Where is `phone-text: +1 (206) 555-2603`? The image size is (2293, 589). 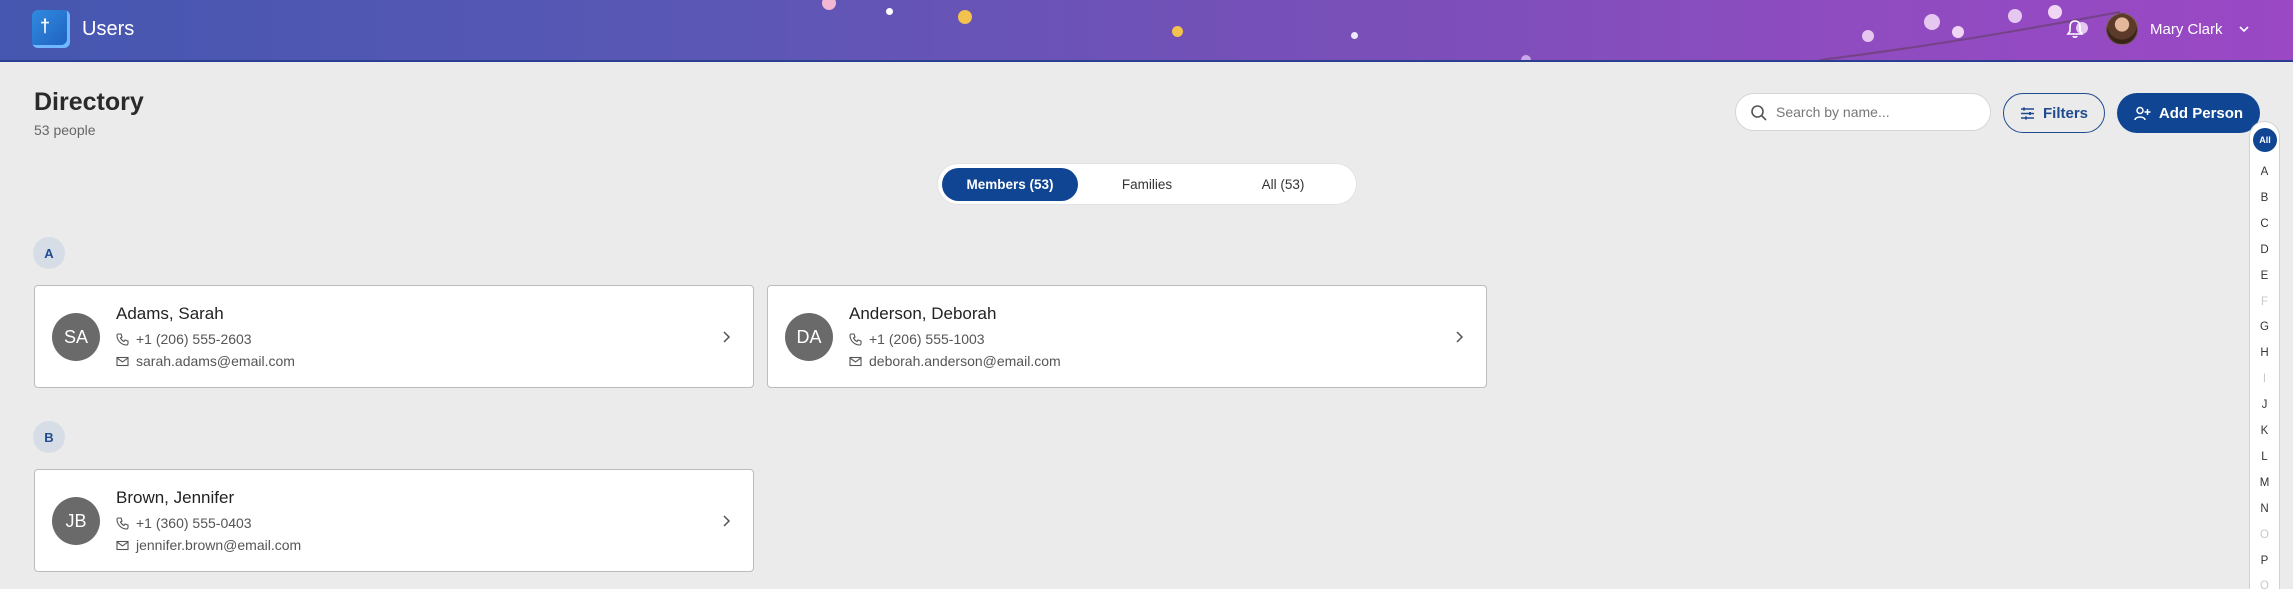 phone-text: +1 (206) 555-2603 is located at coordinates (194, 339).